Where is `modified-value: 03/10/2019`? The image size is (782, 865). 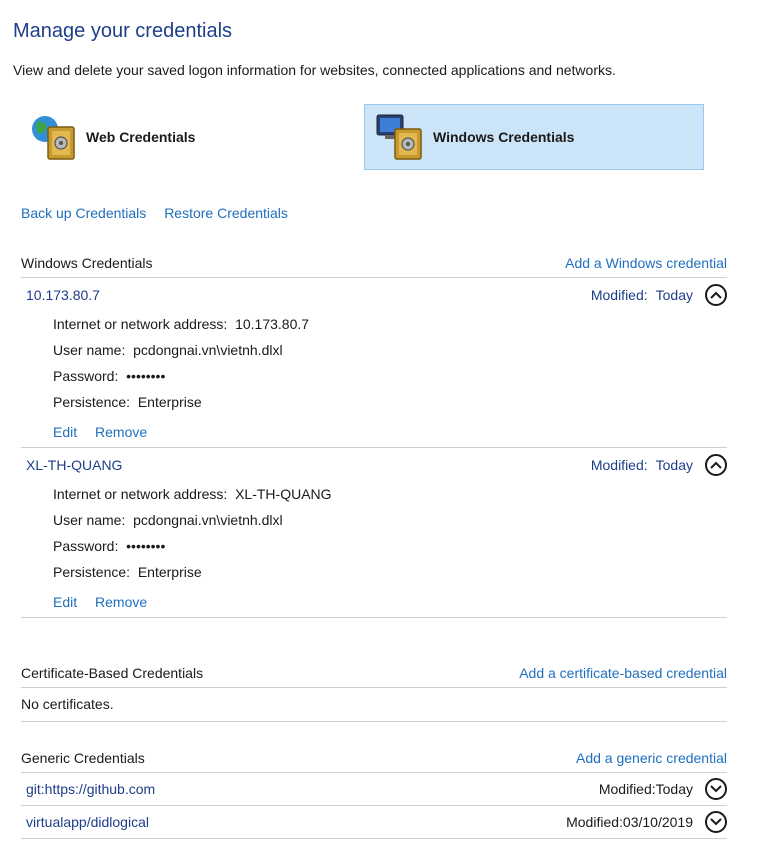 modified-value: 03/10/2019 is located at coordinates (657, 822).